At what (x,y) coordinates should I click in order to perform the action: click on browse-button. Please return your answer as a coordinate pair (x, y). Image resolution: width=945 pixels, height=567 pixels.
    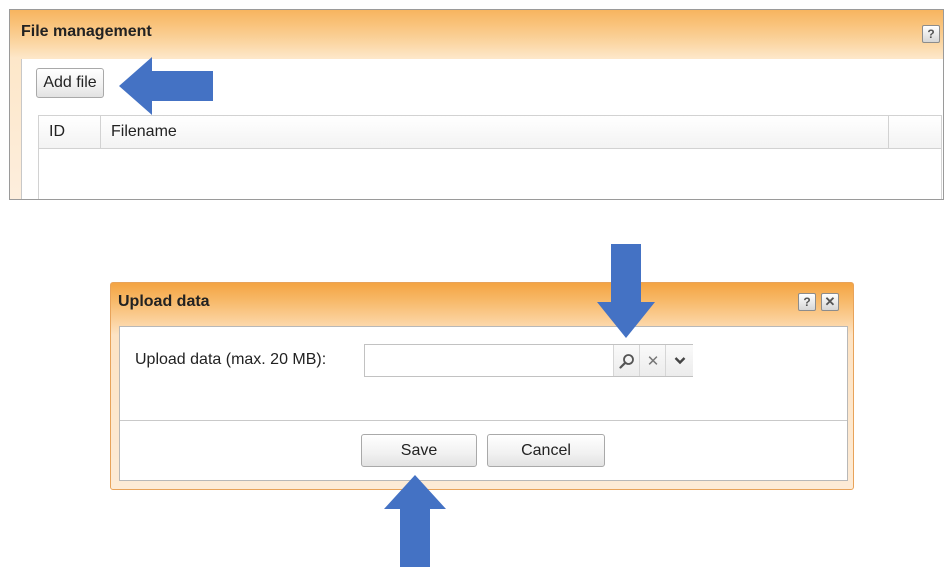
    Looking at the image, I should click on (626, 360).